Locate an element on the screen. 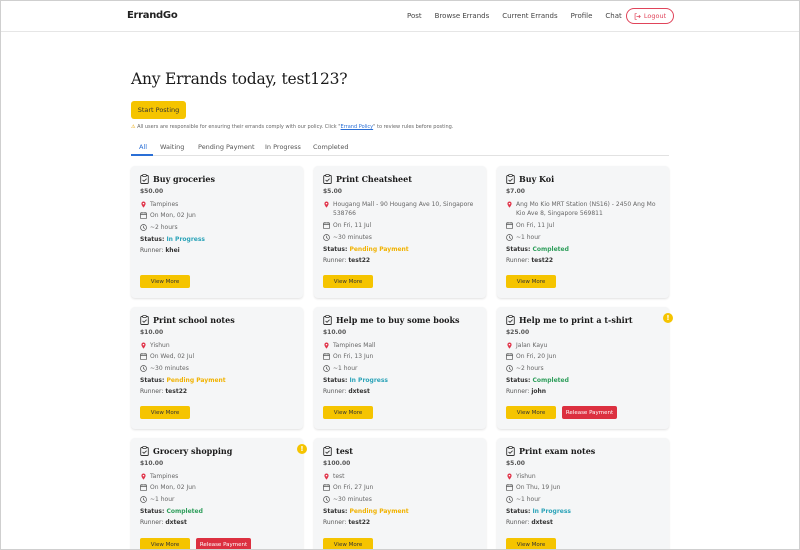 The height and width of the screenshot is (550, 800). card-status: Status: Completed is located at coordinates (537, 380).